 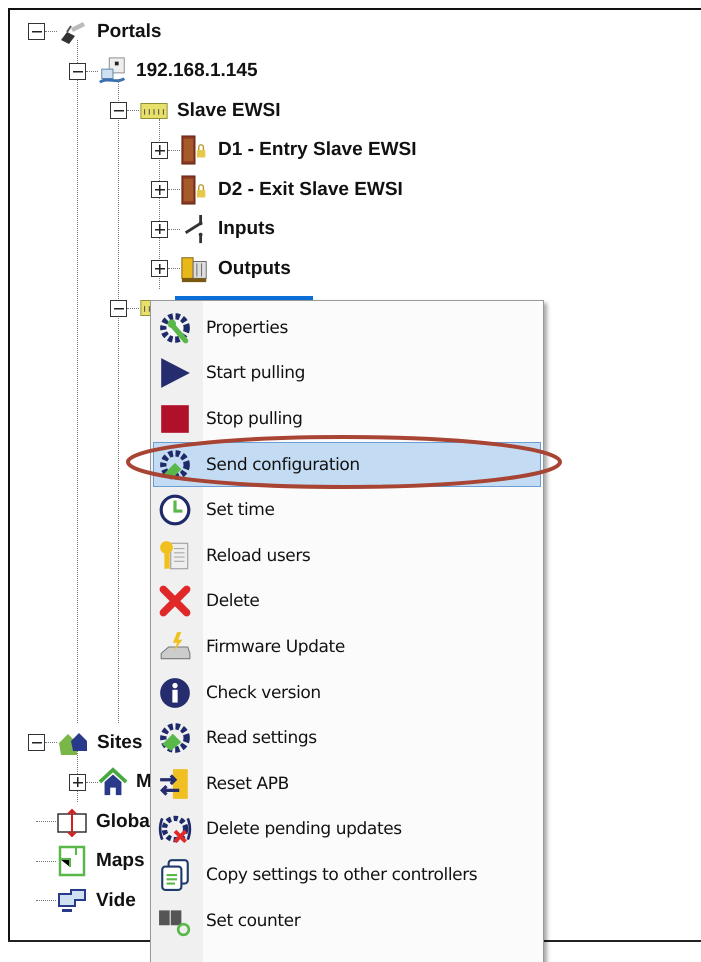 I want to click on tree-item: Slave EWSI, so click(x=228, y=111).